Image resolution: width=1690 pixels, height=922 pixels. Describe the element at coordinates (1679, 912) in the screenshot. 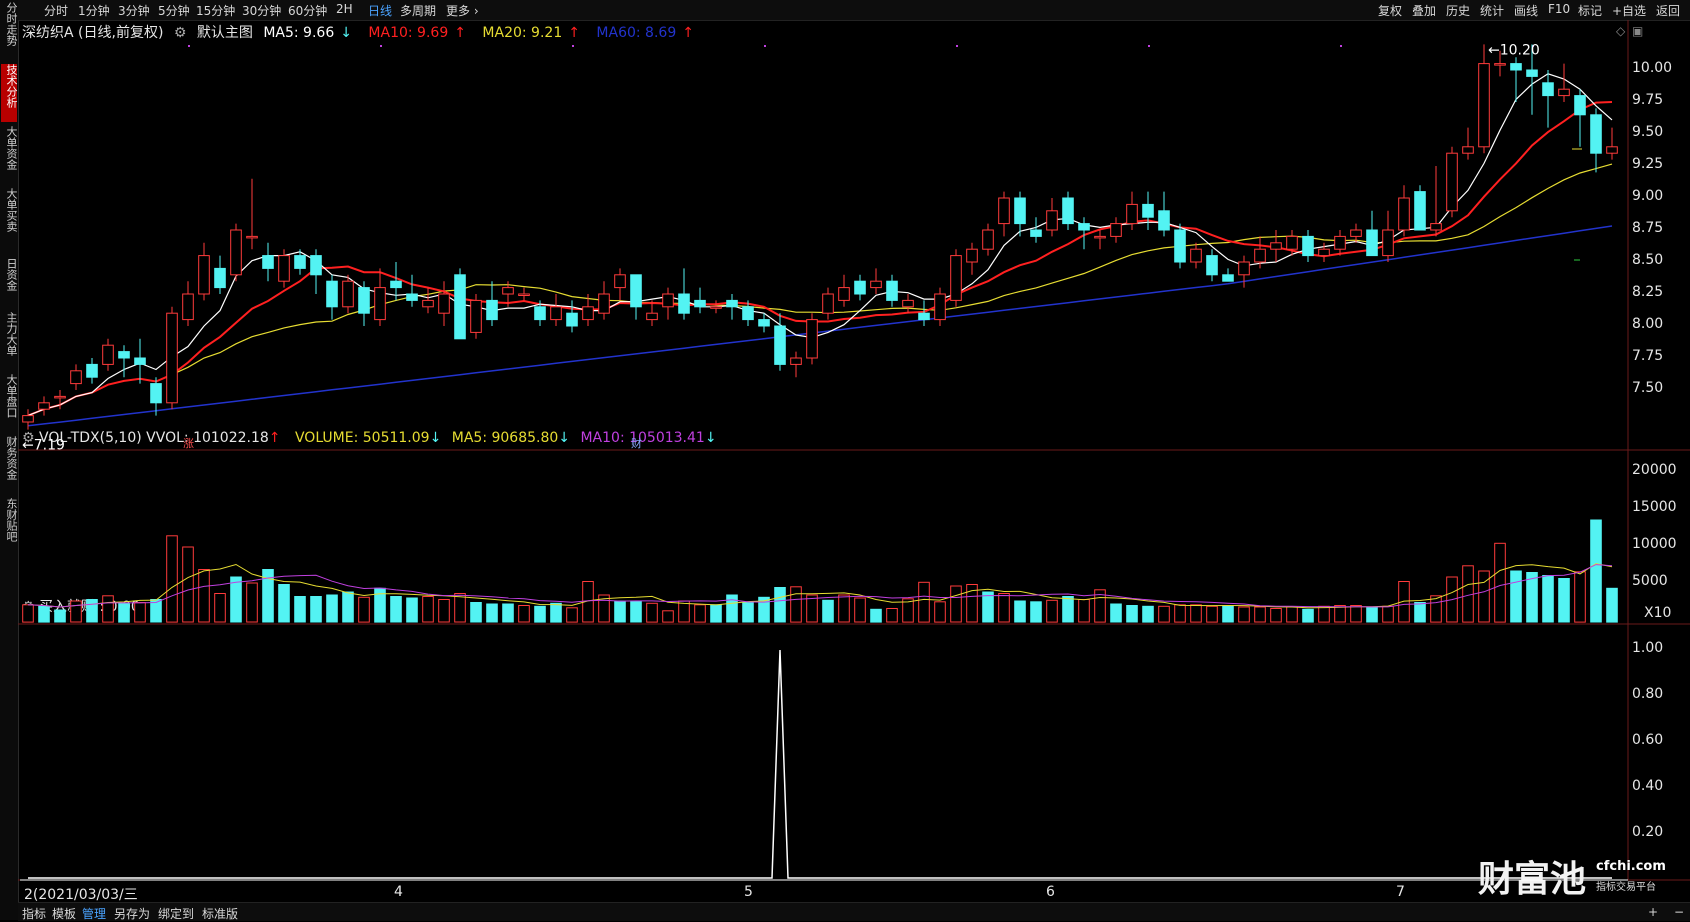

I see `zoom-out-icon: −` at that location.